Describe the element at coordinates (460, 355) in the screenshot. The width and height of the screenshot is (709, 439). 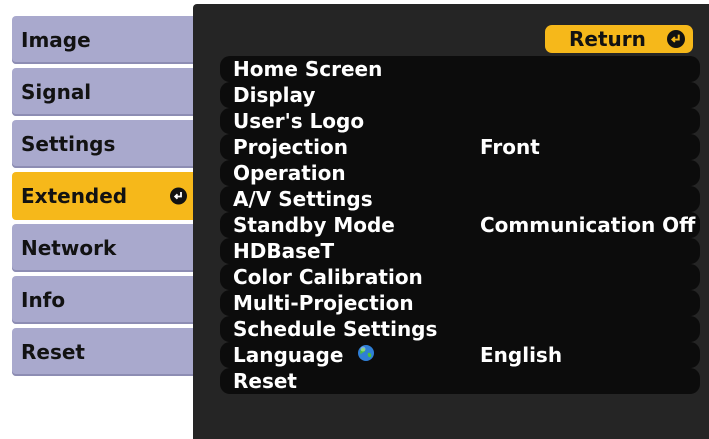
I see `menu-item-language: Language English` at that location.